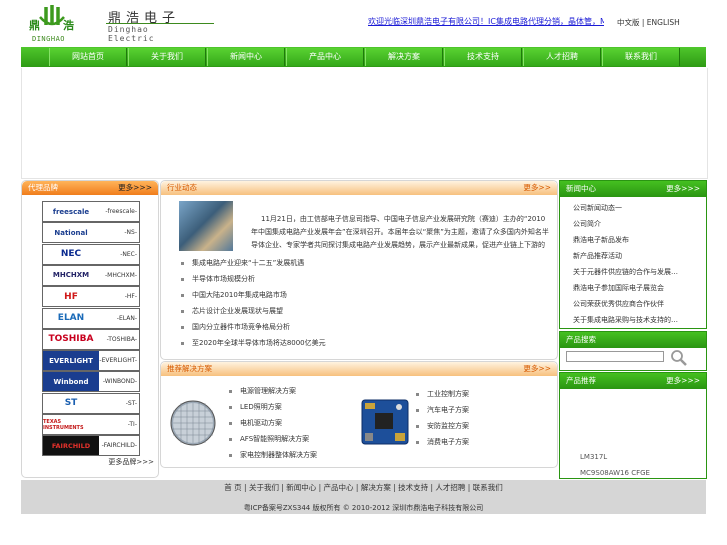 This screenshot has width=727, height=545. What do you see at coordinates (385, 422) in the screenshot?
I see `circuit-board-image` at bounding box center [385, 422].